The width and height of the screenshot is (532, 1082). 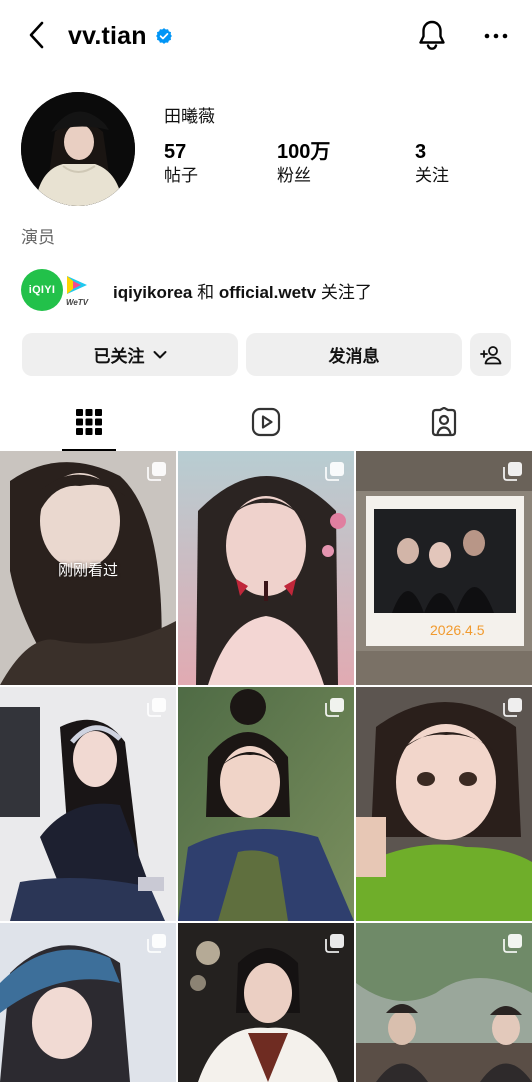 I want to click on profile-stats: 57 帖子 100万 粉丝 3 关注, so click(x=344, y=165).